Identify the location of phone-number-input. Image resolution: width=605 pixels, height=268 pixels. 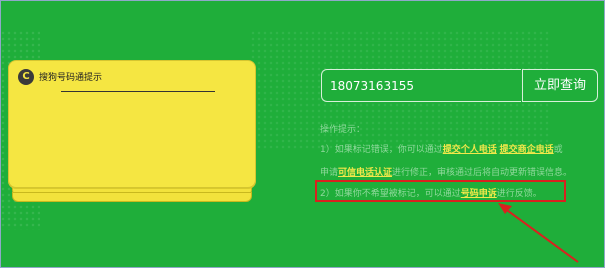
(421, 85).